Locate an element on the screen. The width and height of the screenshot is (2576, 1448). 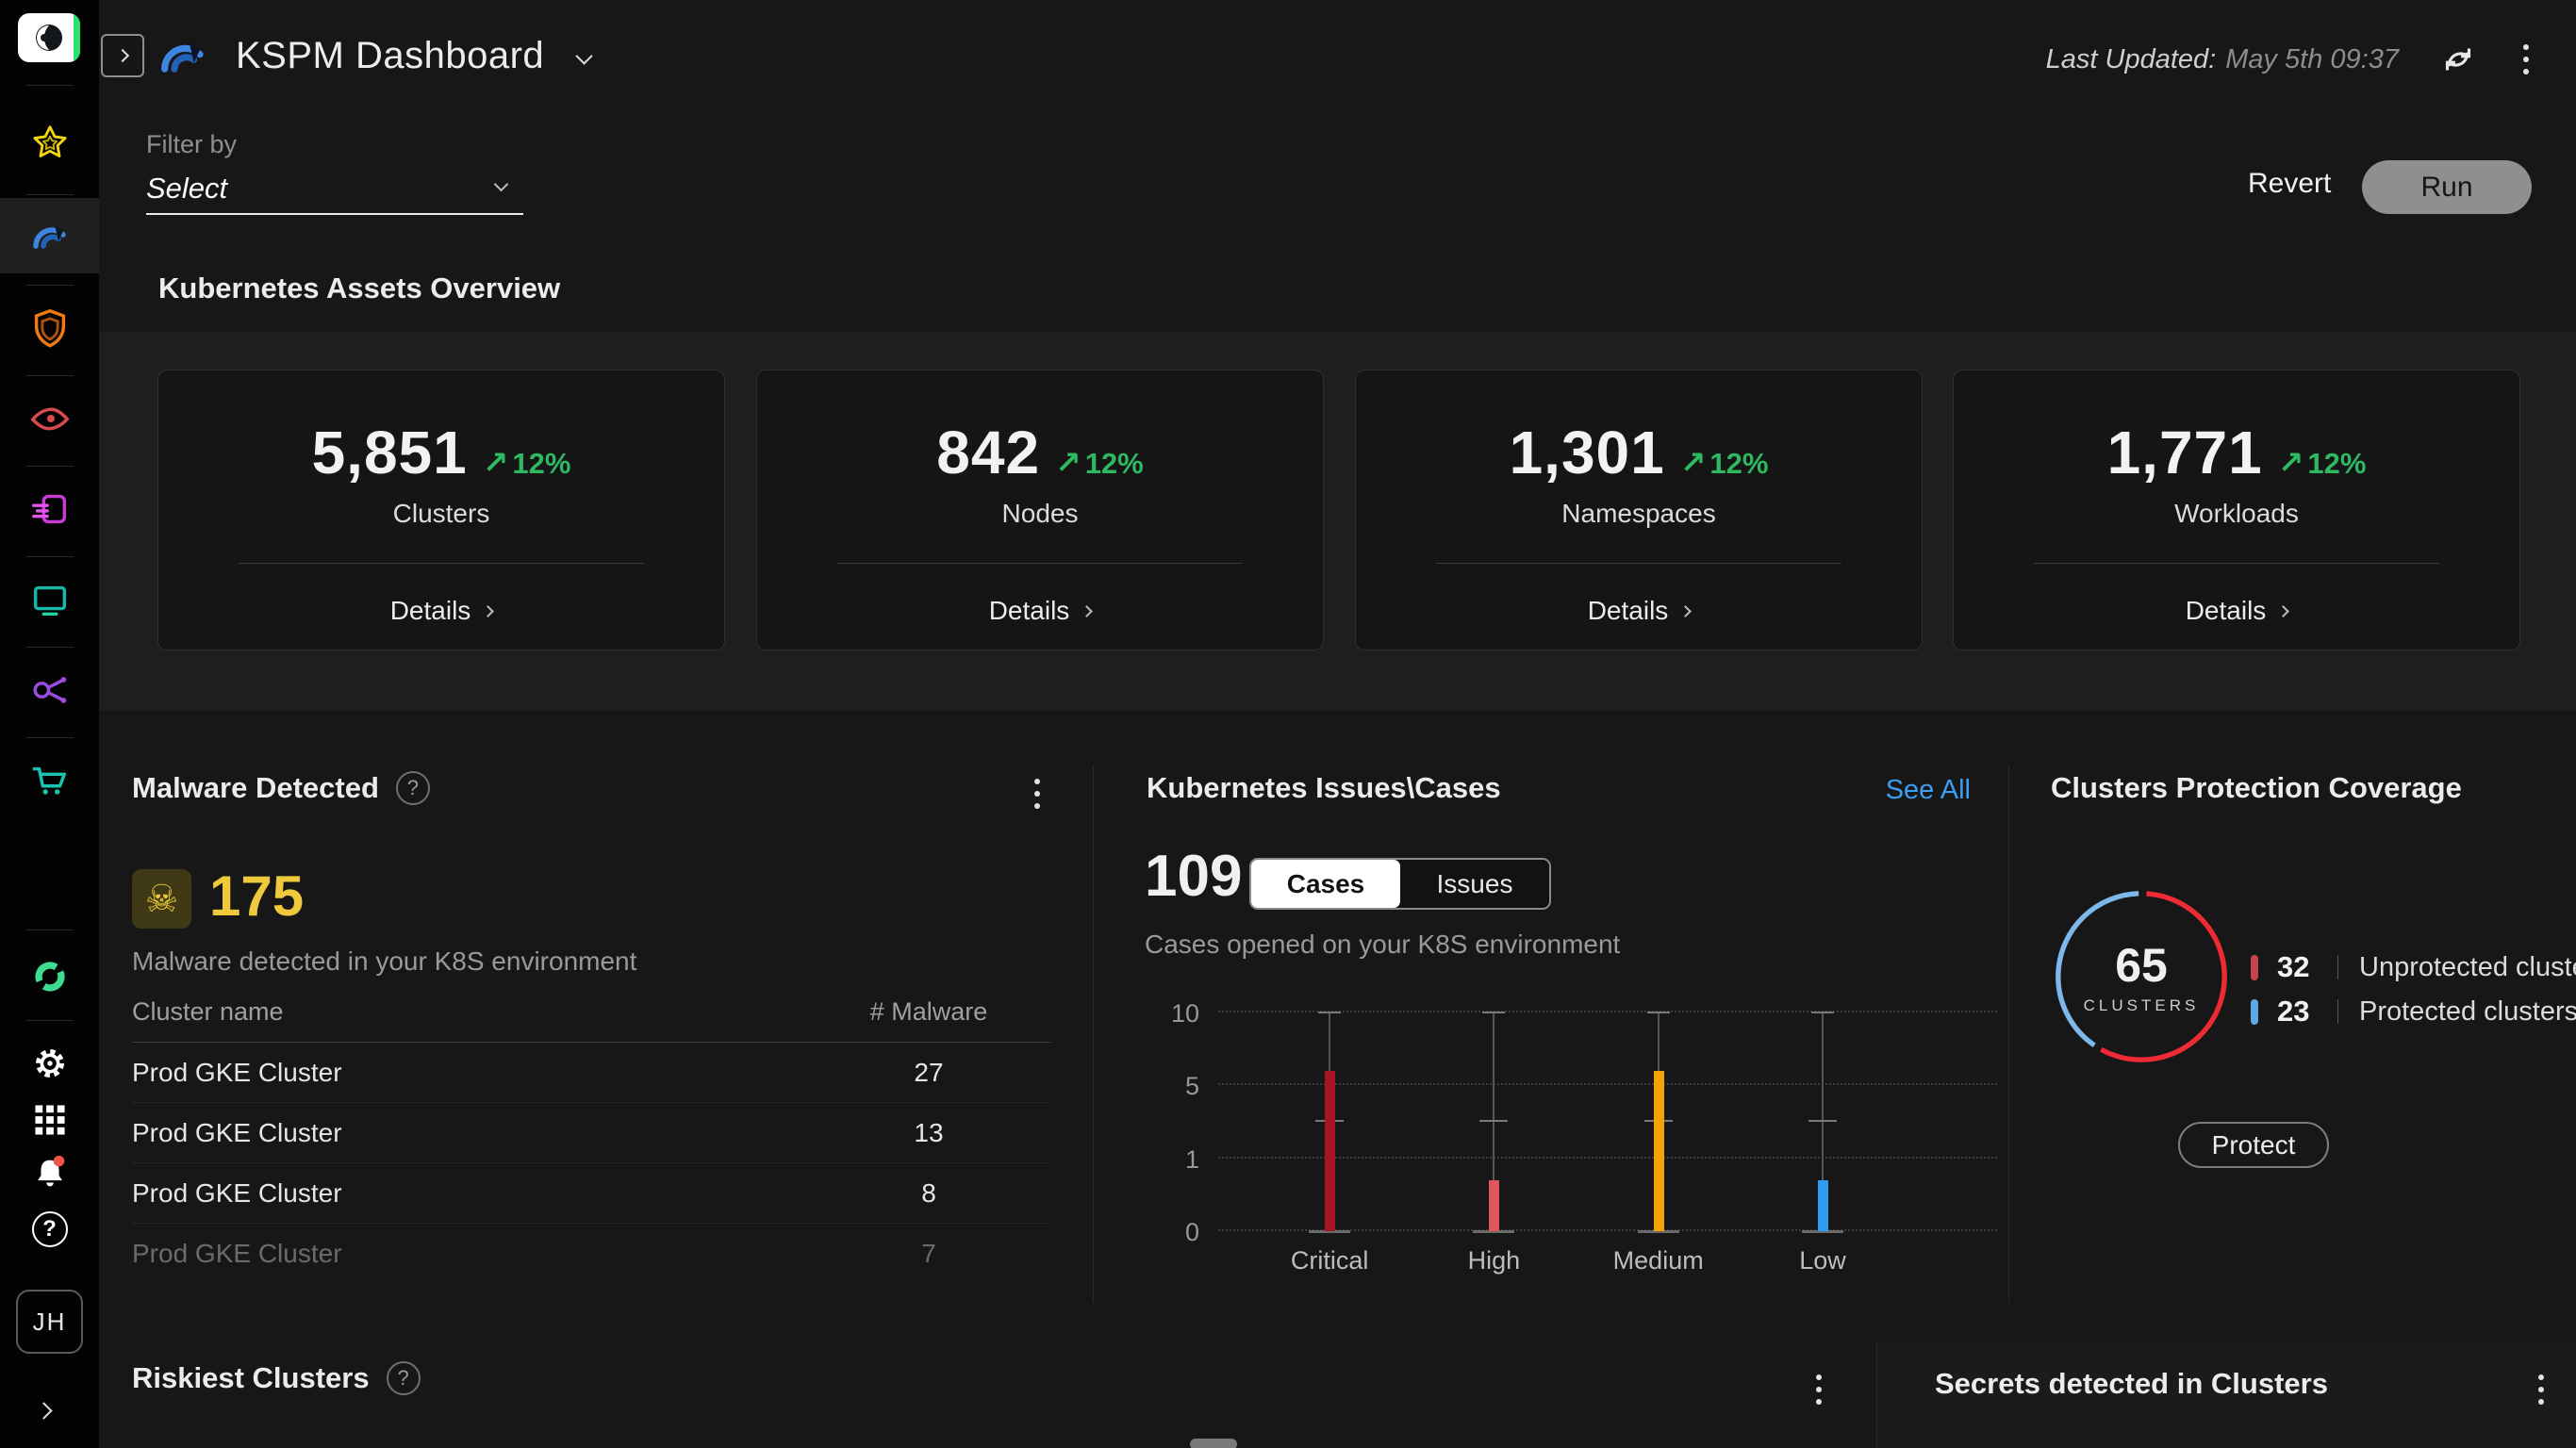
sidebar-item-help: ? is located at coordinates (49, 1229).